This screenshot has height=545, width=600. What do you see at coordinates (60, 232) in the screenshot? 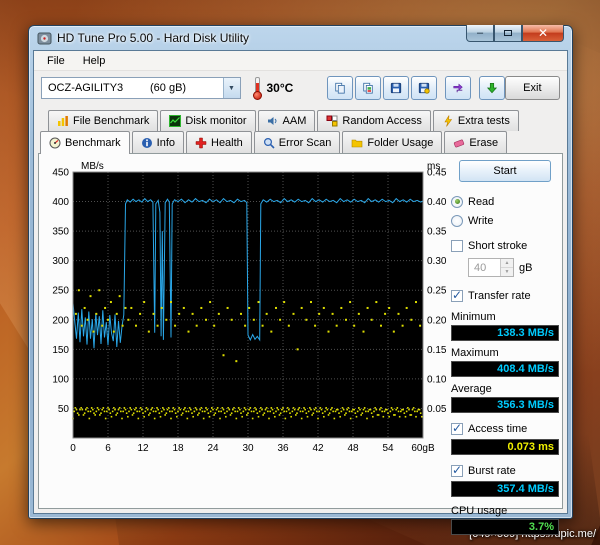
I see `axis-tick-label: 350` at bounding box center [60, 232].